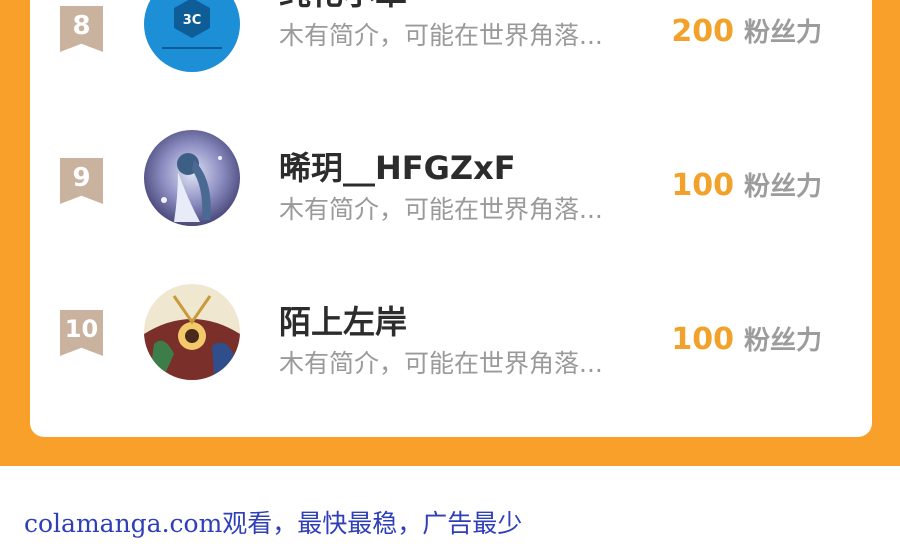 The height and width of the screenshot is (551, 900). I want to click on rank-number: 8, so click(81, 26).